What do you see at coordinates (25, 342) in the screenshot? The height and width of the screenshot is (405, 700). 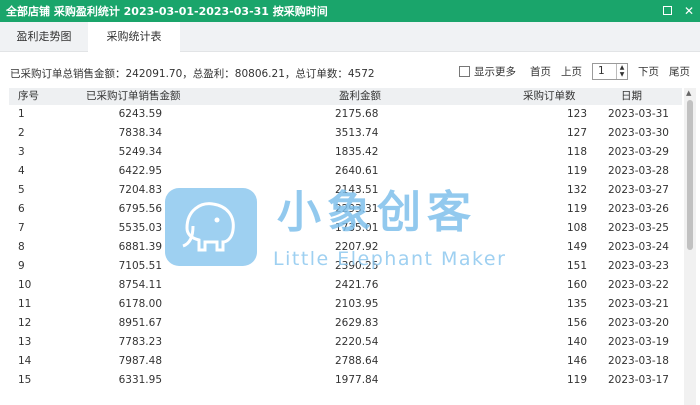 I see `row-index: 13` at bounding box center [25, 342].